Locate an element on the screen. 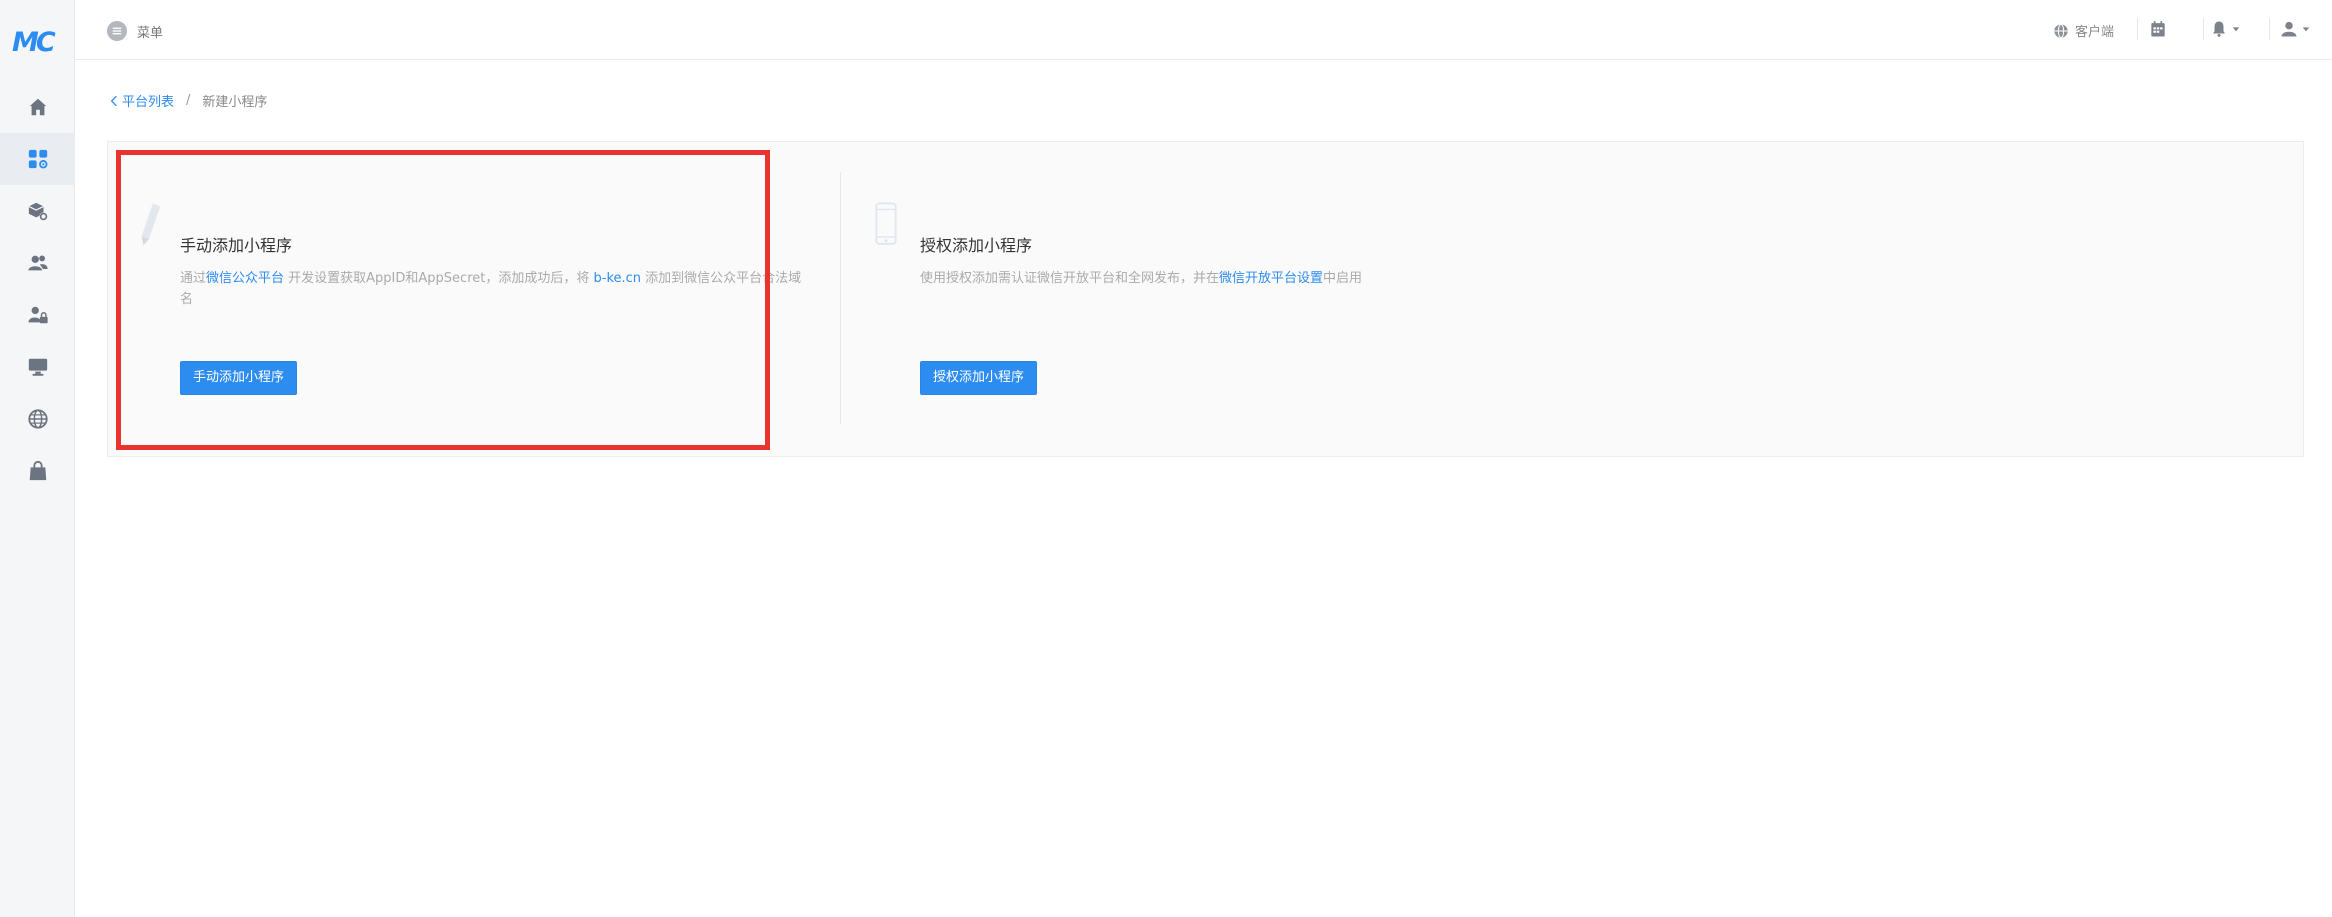 This screenshot has width=2332, height=917. sidebar-item-apps is located at coordinates (37, 159).